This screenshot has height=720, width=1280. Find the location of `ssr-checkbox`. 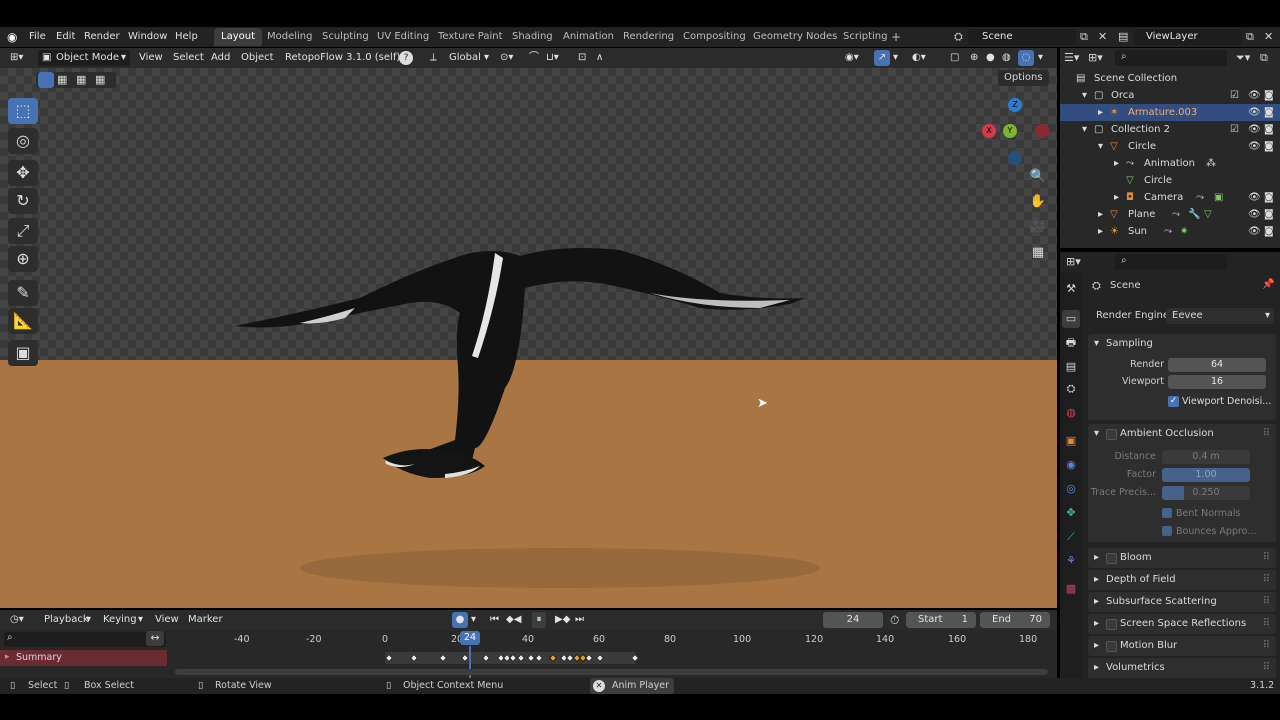

ssr-checkbox is located at coordinates (1111, 624).